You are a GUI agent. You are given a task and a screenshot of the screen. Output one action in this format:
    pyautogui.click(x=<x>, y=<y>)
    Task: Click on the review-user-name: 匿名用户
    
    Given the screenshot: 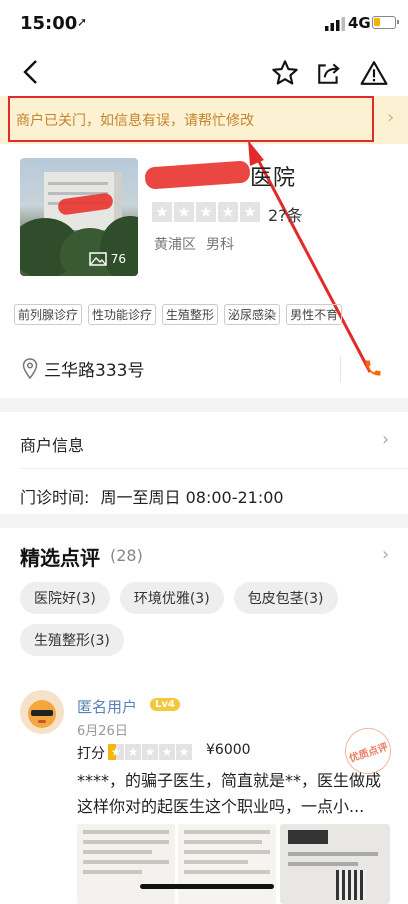 What is the action you would take?
    pyautogui.click(x=107, y=706)
    